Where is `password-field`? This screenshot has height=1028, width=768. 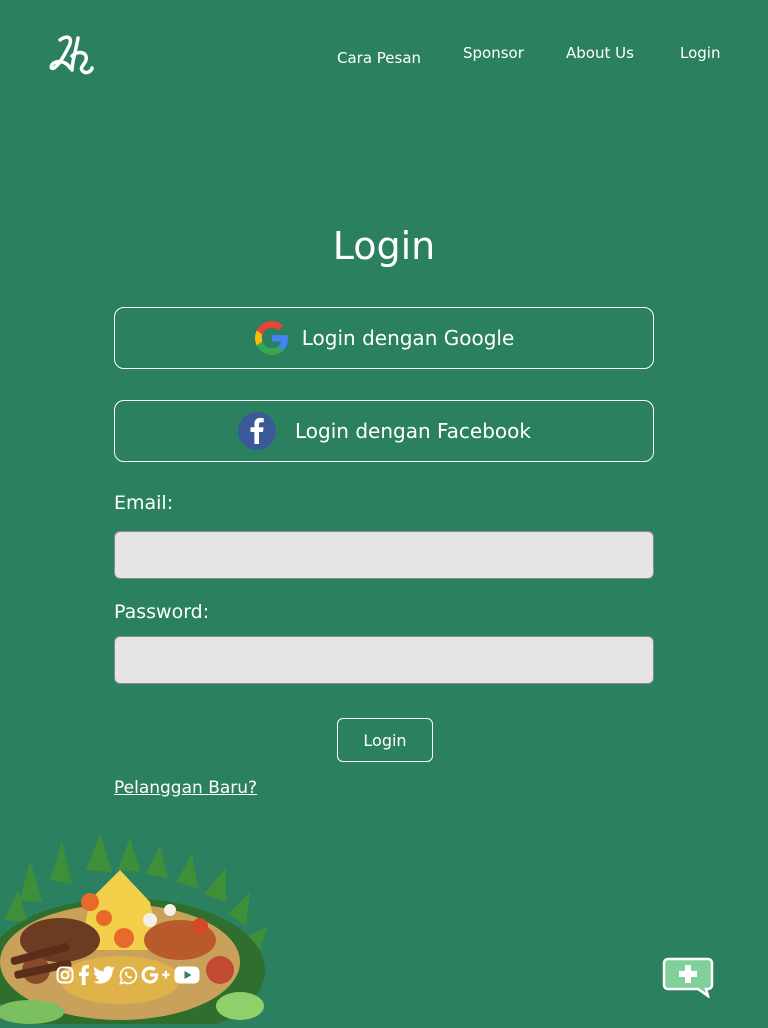 password-field is located at coordinates (384, 660).